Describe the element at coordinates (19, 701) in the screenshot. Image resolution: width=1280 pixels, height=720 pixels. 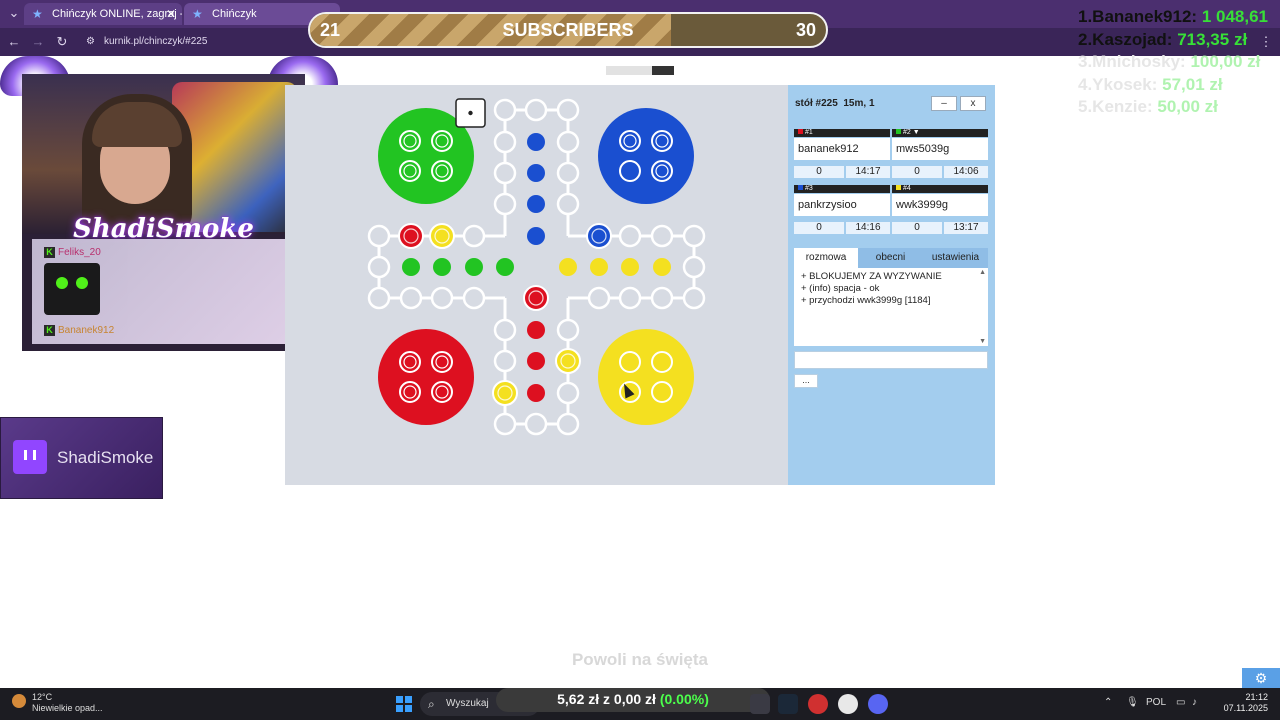
I see `weather-icon` at that location.